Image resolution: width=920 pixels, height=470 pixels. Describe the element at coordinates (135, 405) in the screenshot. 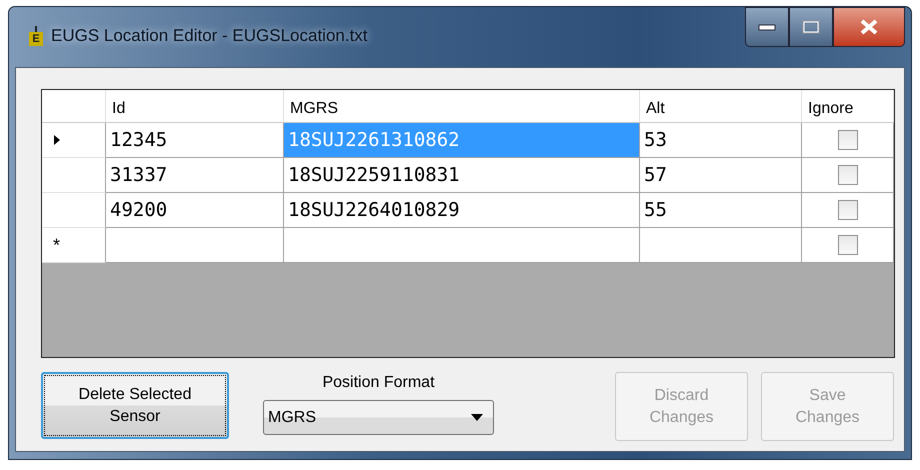

I see `delete-button: Delete Selected Sensor` at that location.